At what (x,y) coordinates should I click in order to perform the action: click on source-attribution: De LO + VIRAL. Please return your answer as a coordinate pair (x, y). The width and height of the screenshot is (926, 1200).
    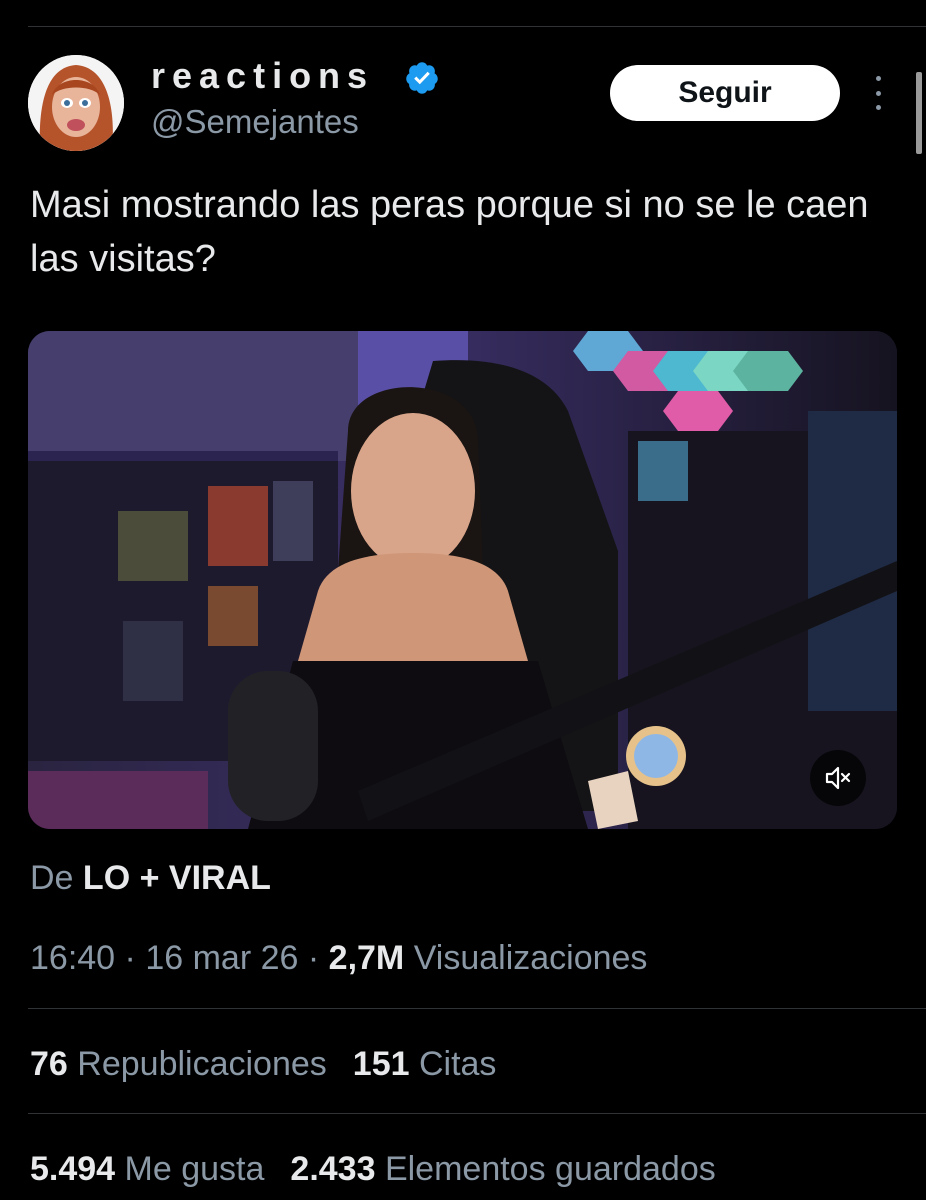
    Looking at the image, I should click on (150, 878).